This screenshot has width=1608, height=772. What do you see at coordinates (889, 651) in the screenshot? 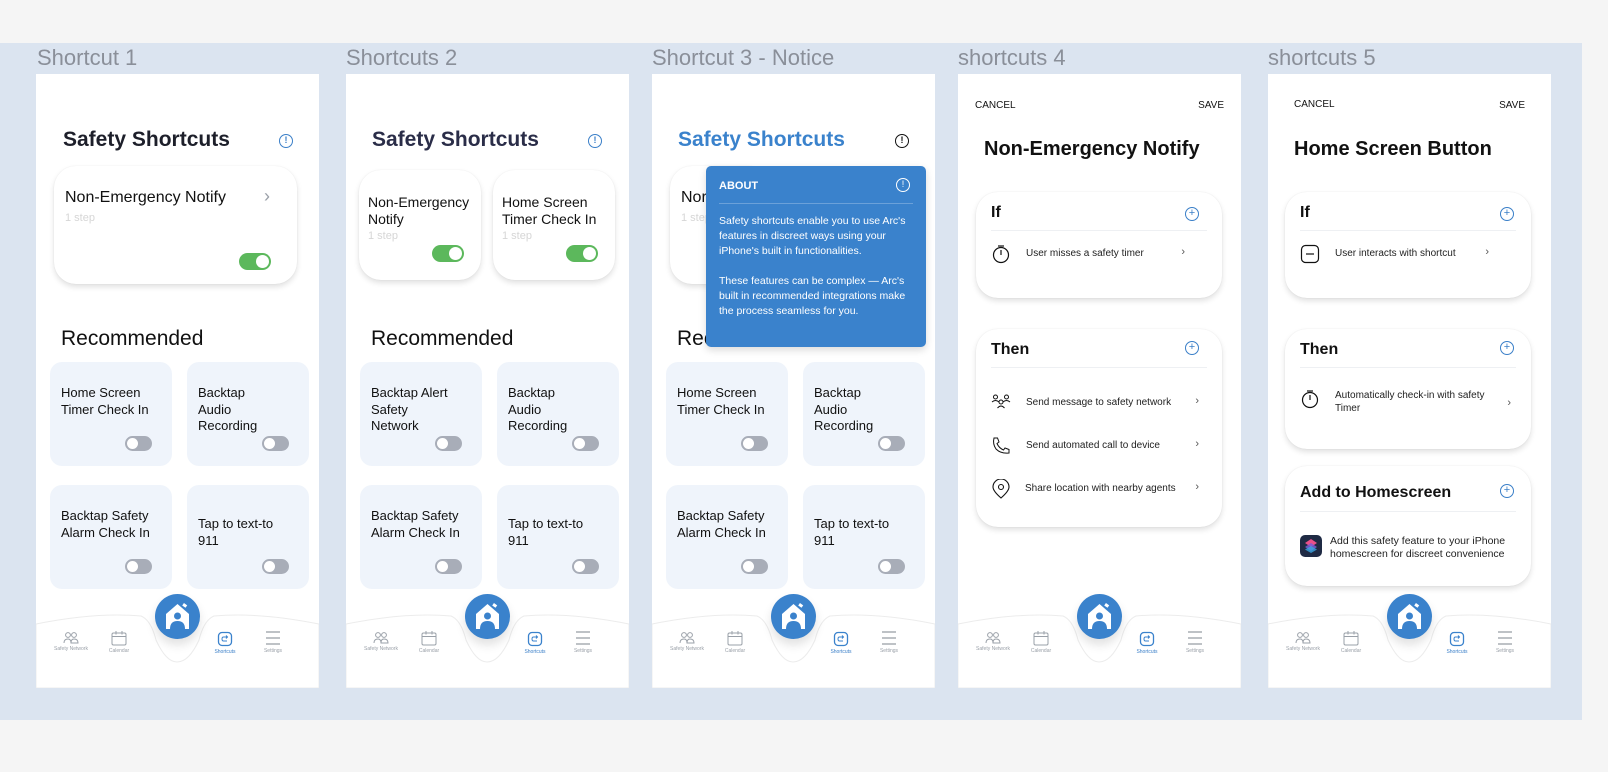
I see `nav-label: Settings` at bounding box center [889, 651].